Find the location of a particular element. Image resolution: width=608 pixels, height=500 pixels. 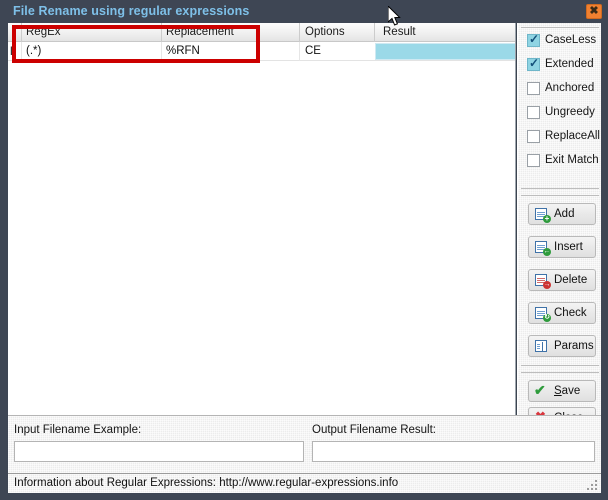

cell-replacement: %RFN is located at coordinates (183, 51).